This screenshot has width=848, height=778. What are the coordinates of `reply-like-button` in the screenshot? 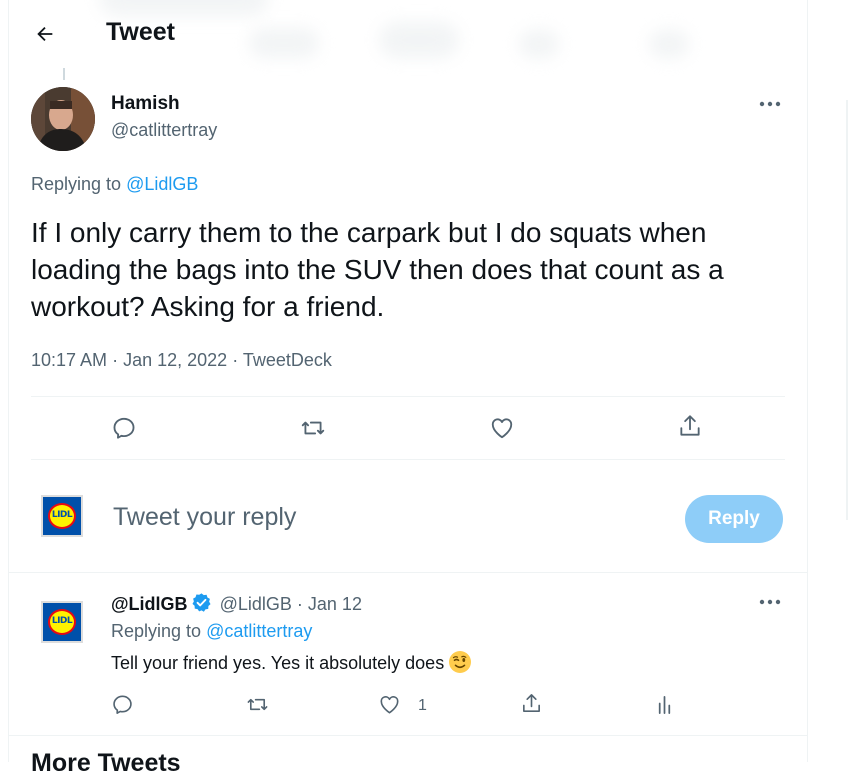 It's located at (390, 705).